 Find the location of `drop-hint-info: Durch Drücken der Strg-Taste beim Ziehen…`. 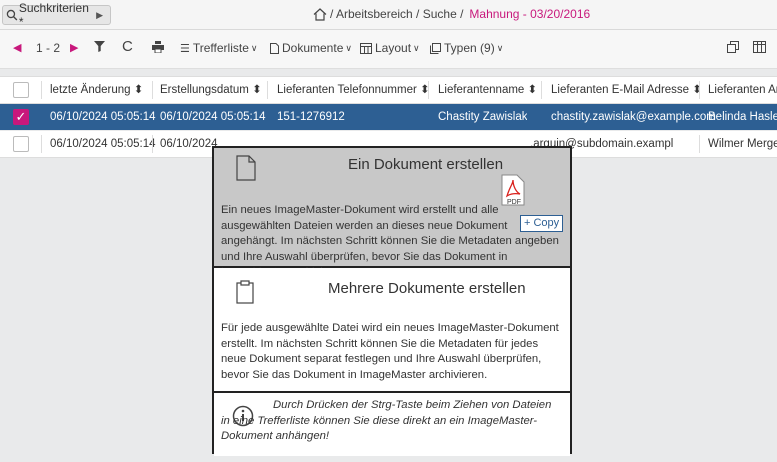

drop-hint-info: Durch Drücken der Strg-Taste beim Ziehen… is located at coordinates (392, 424).